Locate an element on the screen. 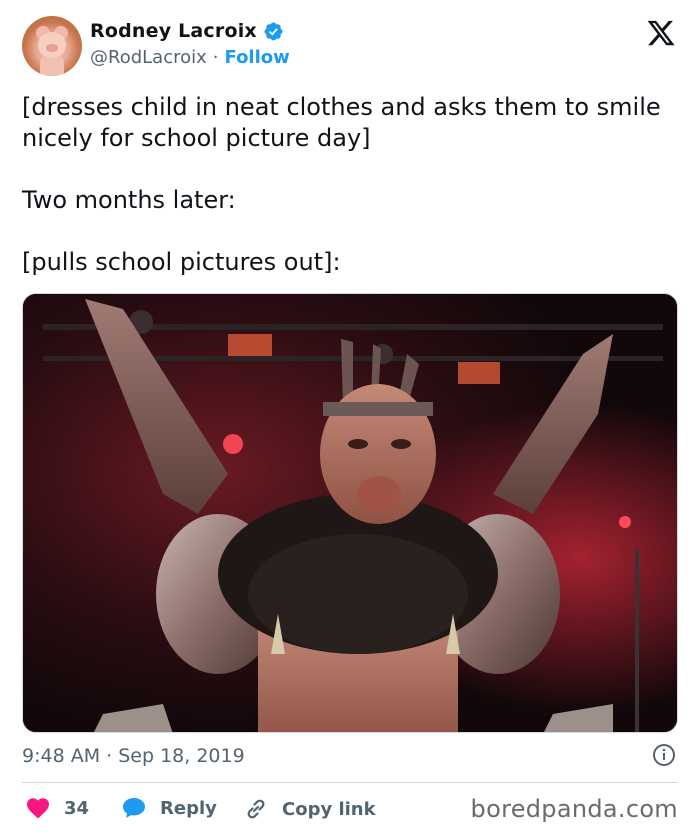  link-icon is located at coordinates (256, 809).